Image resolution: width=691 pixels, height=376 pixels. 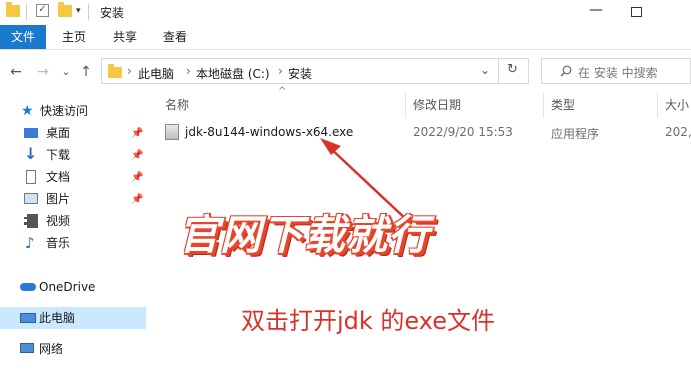 I want to click on annotation-instruction: 双击打开jdk 的exe文件, so click(x=368, y=321).